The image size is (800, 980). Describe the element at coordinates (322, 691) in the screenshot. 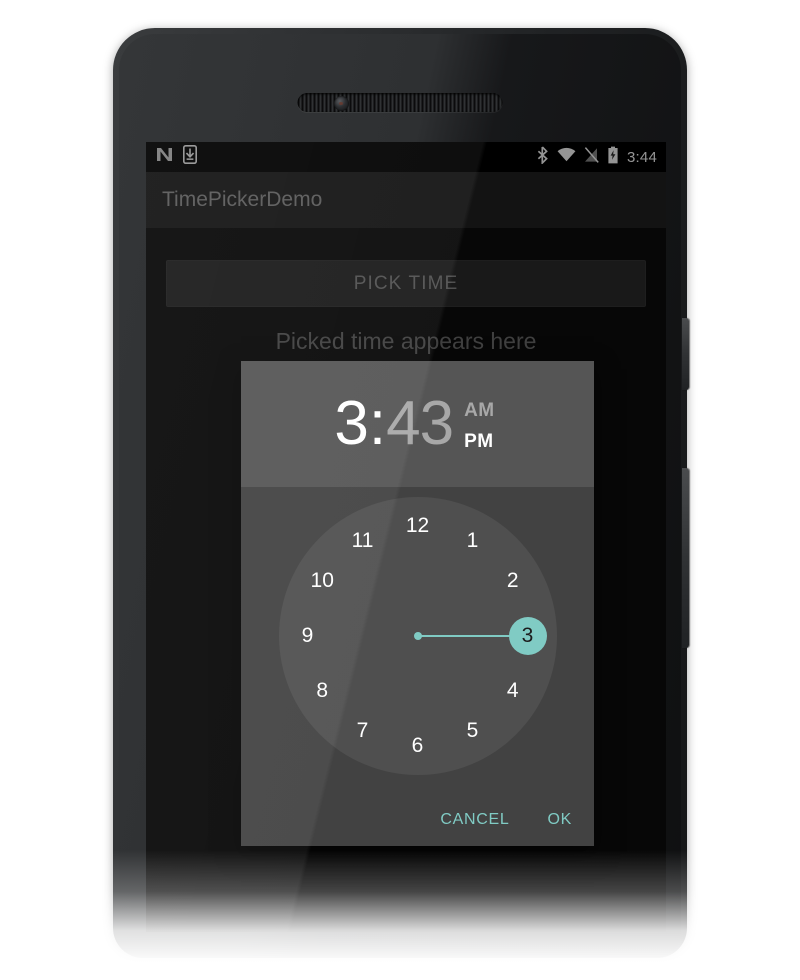

I see `clock-hour-8: 8` at that location.